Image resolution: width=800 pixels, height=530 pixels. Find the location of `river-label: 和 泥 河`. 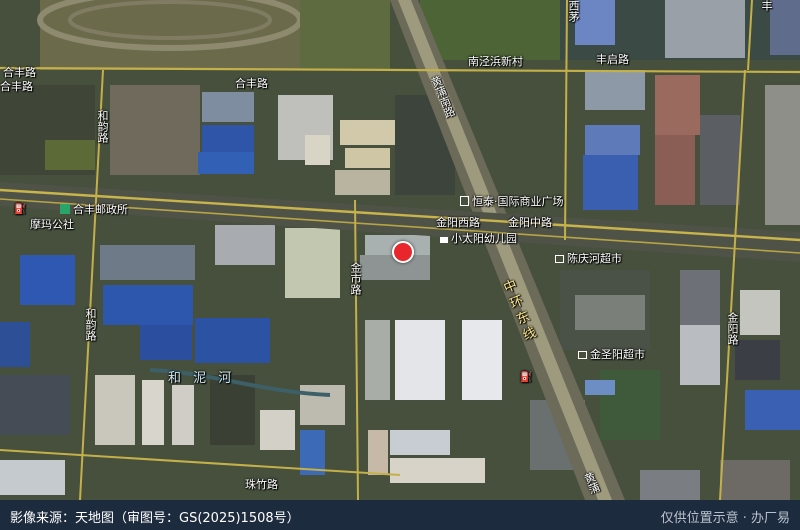

river-label: 和 泥 河 is located at coordinates (202, 378).